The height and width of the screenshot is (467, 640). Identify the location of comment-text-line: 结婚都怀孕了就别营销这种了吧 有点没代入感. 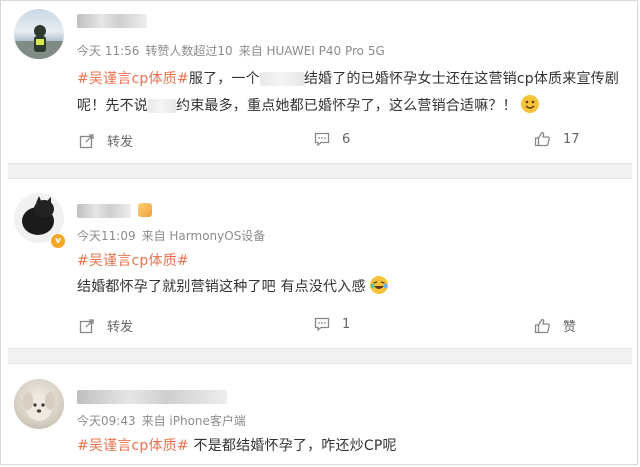
(232, 286).